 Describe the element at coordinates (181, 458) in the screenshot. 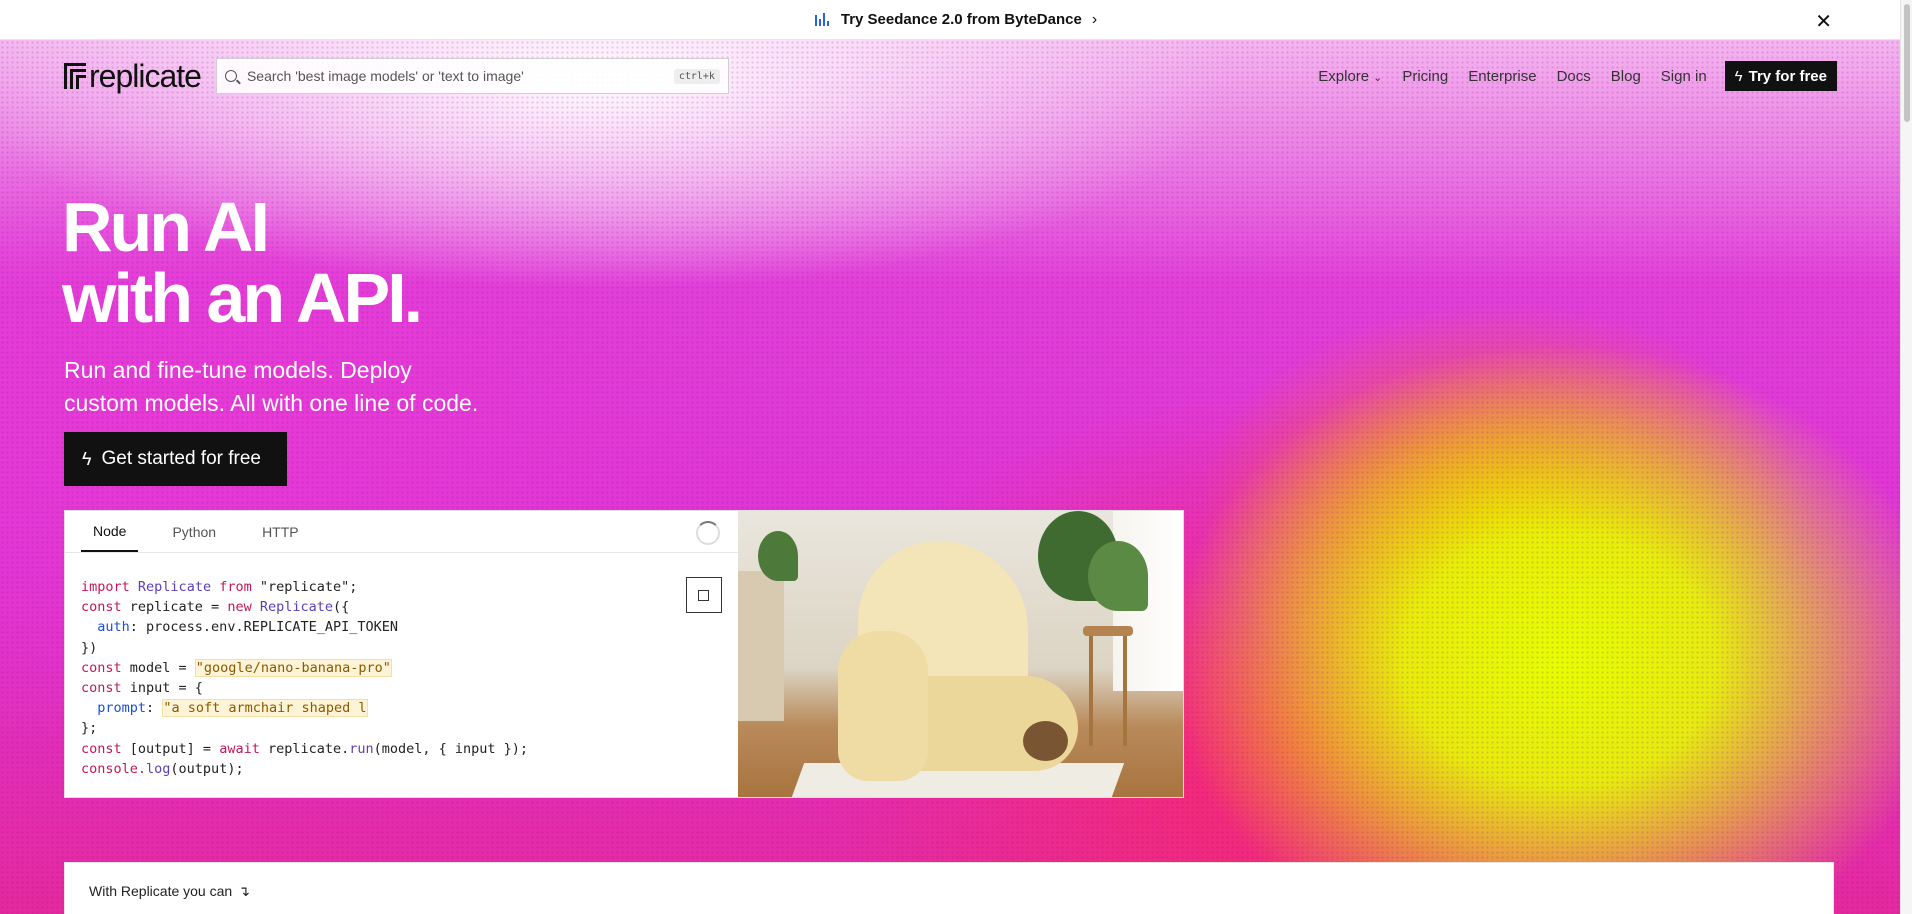

I see `get-started-label: Get started for free` at that location.